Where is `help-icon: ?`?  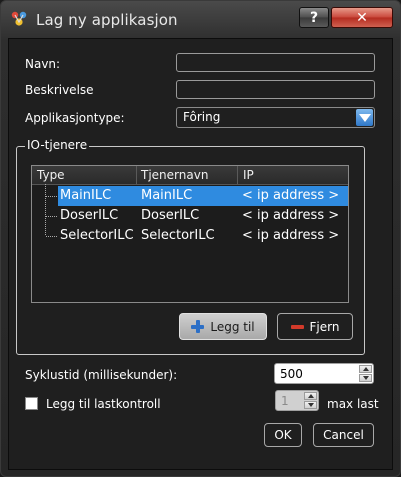 help-icon: ? is located at coordinates (314, 17).